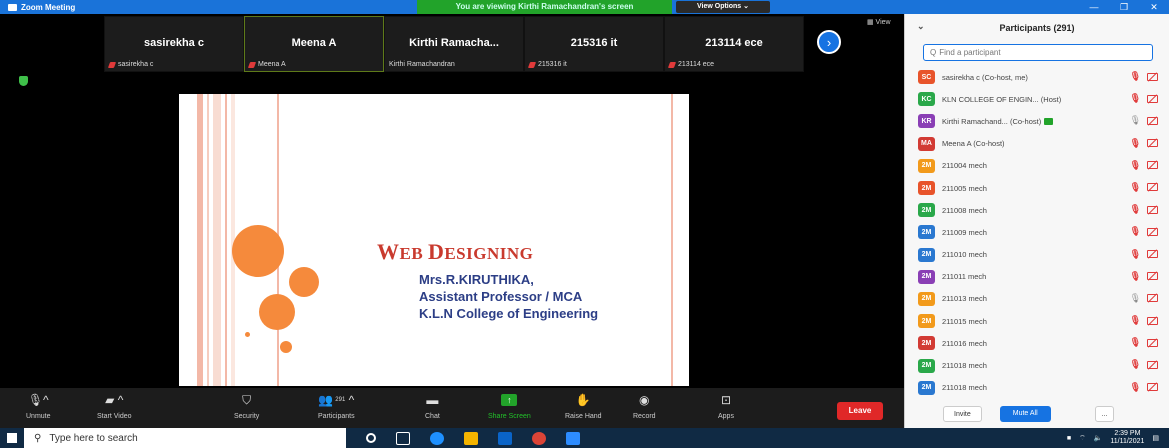  What do you see at coordinates (114, 416) in the screenshot?
I see `start-video-label: Start Video` at bounding box center [114, 416].